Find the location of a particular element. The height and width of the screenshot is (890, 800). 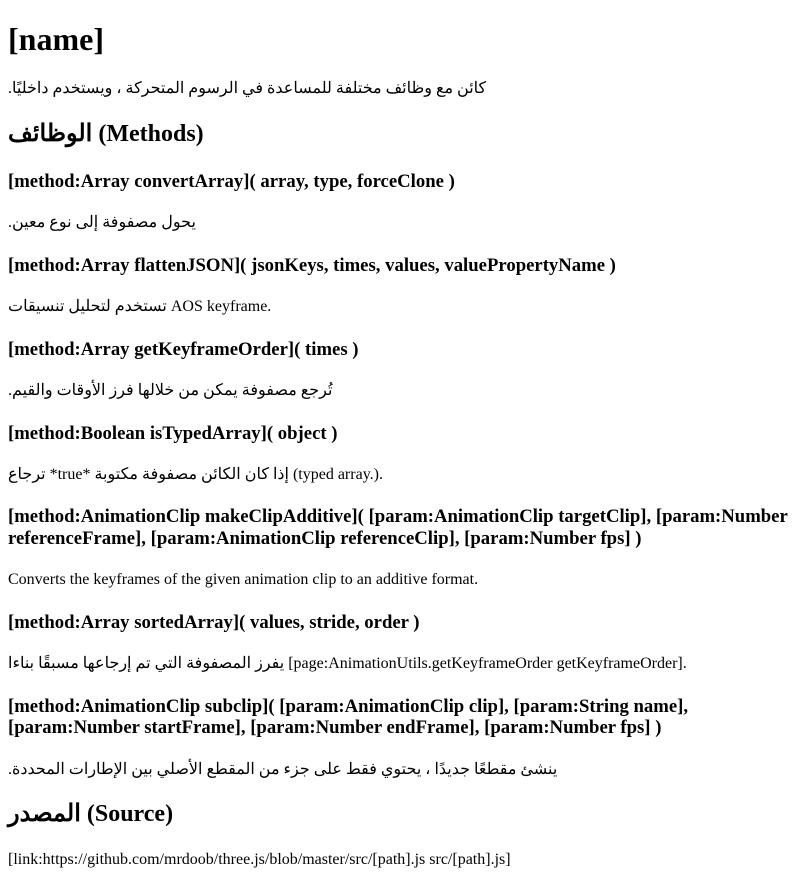

method-signature: [method:Boolean isTypedArray]( object ) is located at coordinates (173, 433).